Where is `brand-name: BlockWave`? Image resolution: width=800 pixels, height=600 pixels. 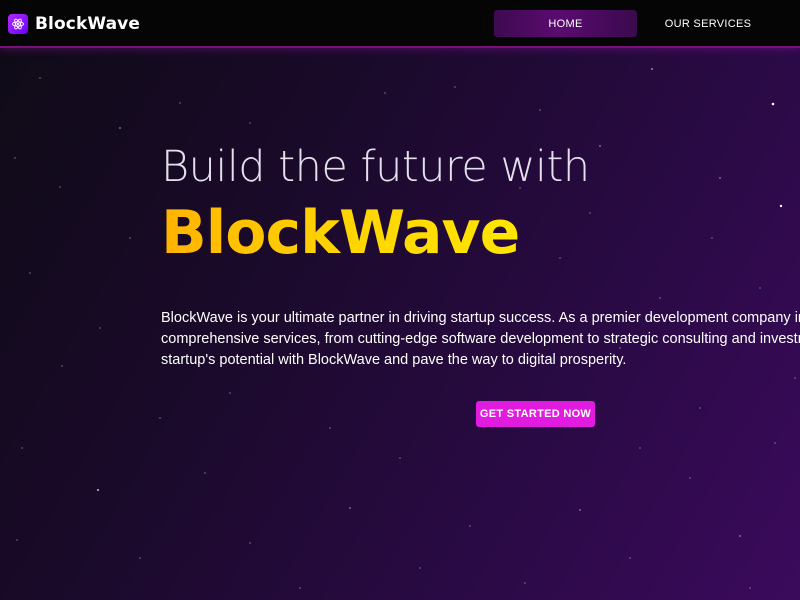 brand-name: BlockWave is located at coordinates (87, 24).